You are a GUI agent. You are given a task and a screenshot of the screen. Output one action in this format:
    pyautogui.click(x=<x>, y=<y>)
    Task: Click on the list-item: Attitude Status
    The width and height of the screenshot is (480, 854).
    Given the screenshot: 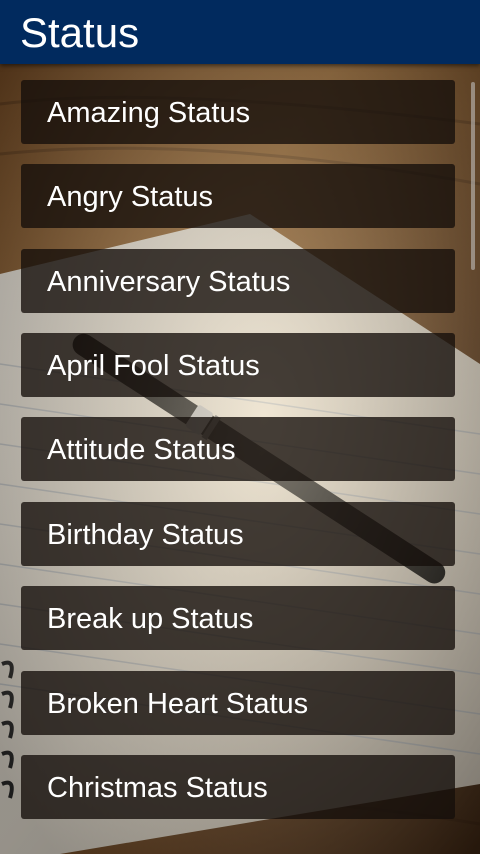 What is the action you would take?
    pyautogui.click(x=238, y=449)
    